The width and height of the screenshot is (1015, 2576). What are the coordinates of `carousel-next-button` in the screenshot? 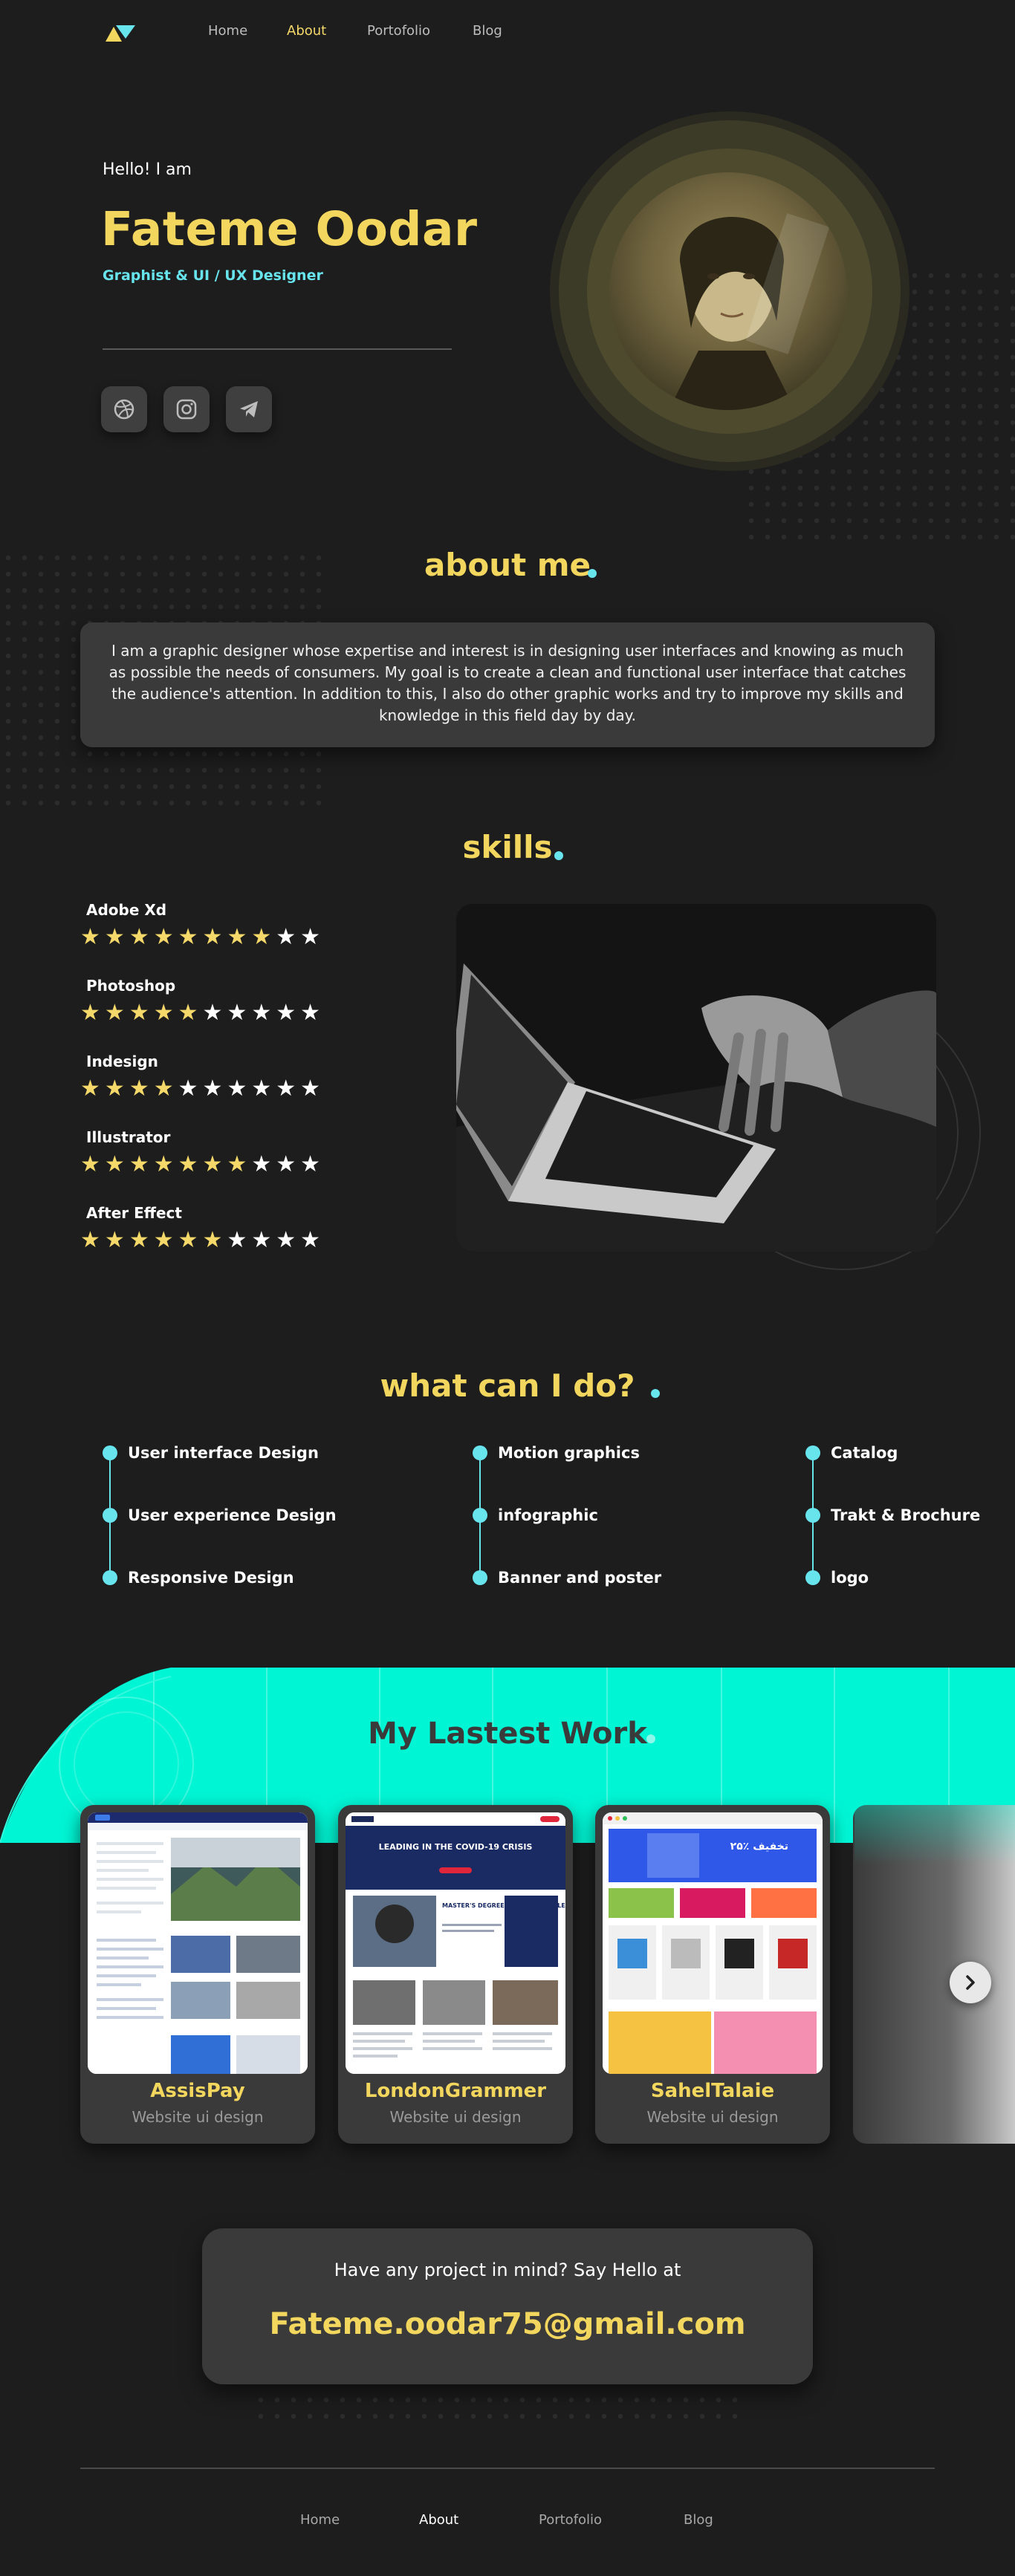 It's located at (970, 1983).